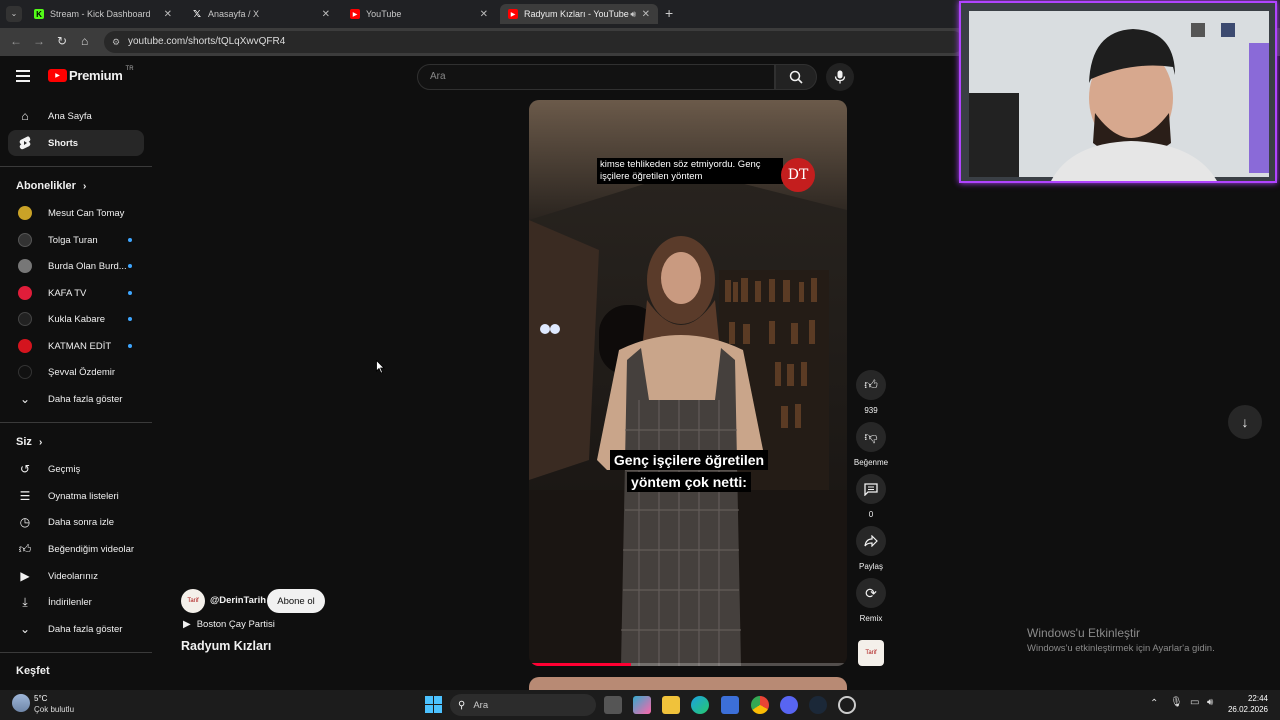  I want to click on sidebar-item-watch-later: ◷ Daha sonra izle, so click(76, 522).